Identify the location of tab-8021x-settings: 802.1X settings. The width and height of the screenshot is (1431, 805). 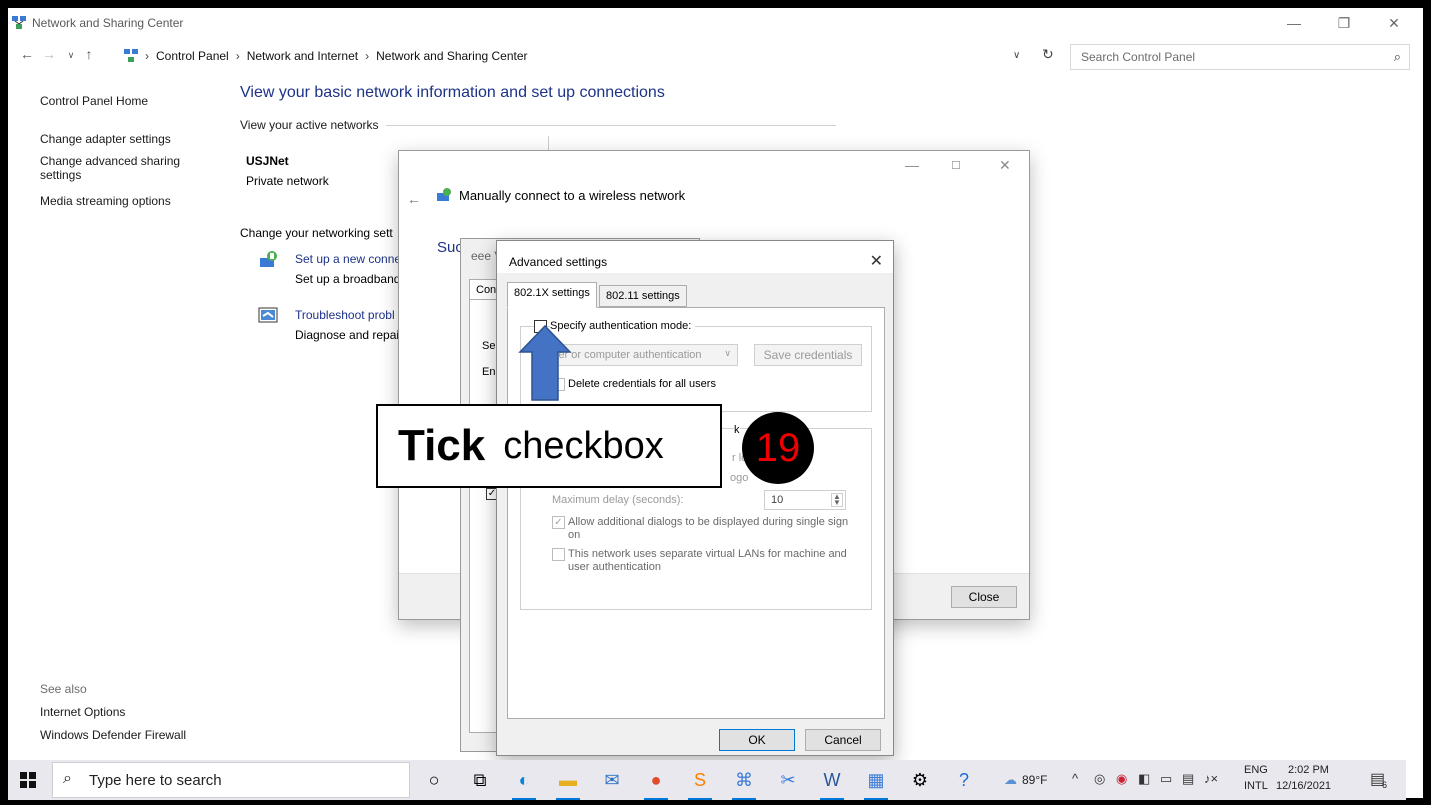
(552, 295).